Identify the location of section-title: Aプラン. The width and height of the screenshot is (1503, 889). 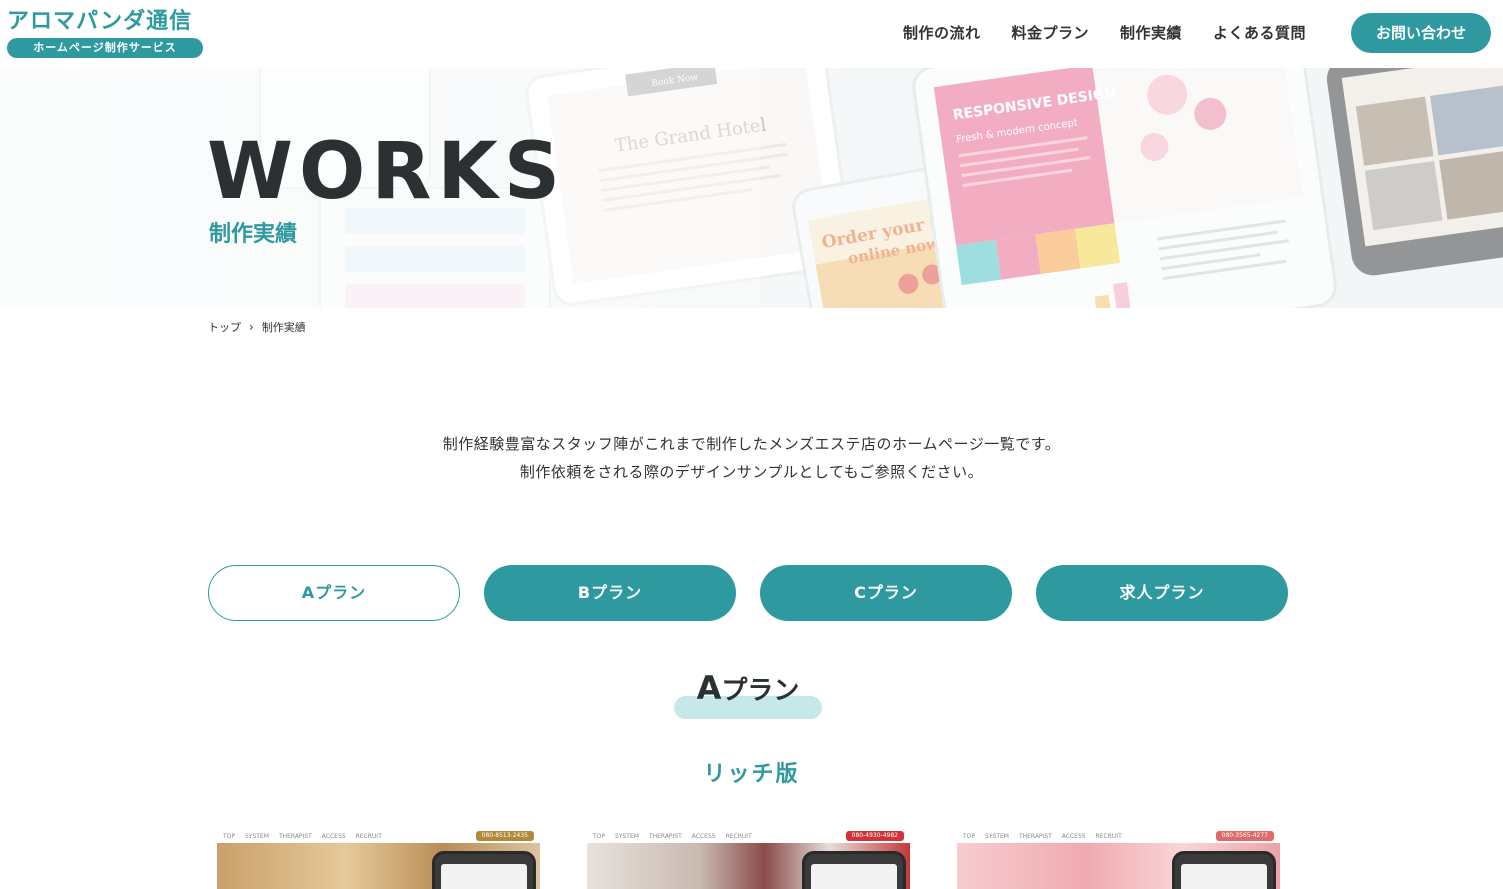
(748, 689).